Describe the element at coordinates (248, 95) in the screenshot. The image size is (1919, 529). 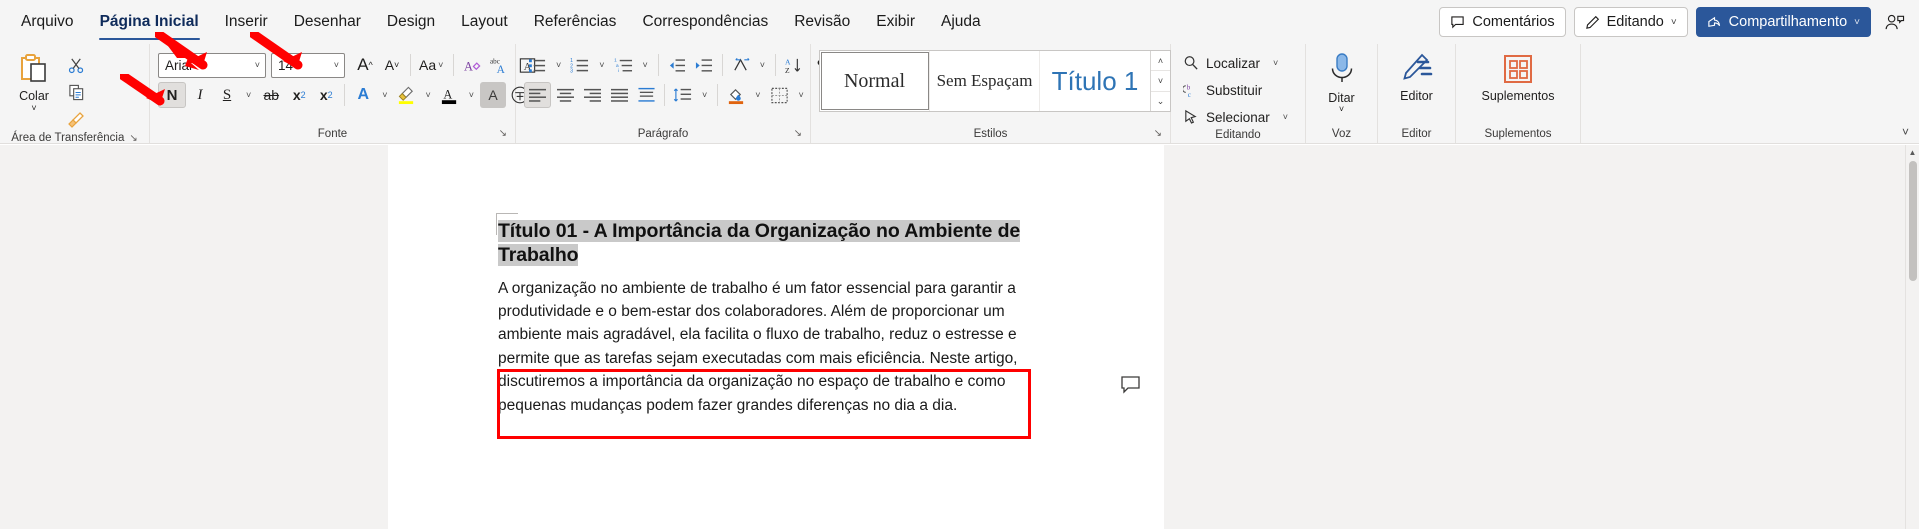
I see `underline-options-button: ˅` at that location.